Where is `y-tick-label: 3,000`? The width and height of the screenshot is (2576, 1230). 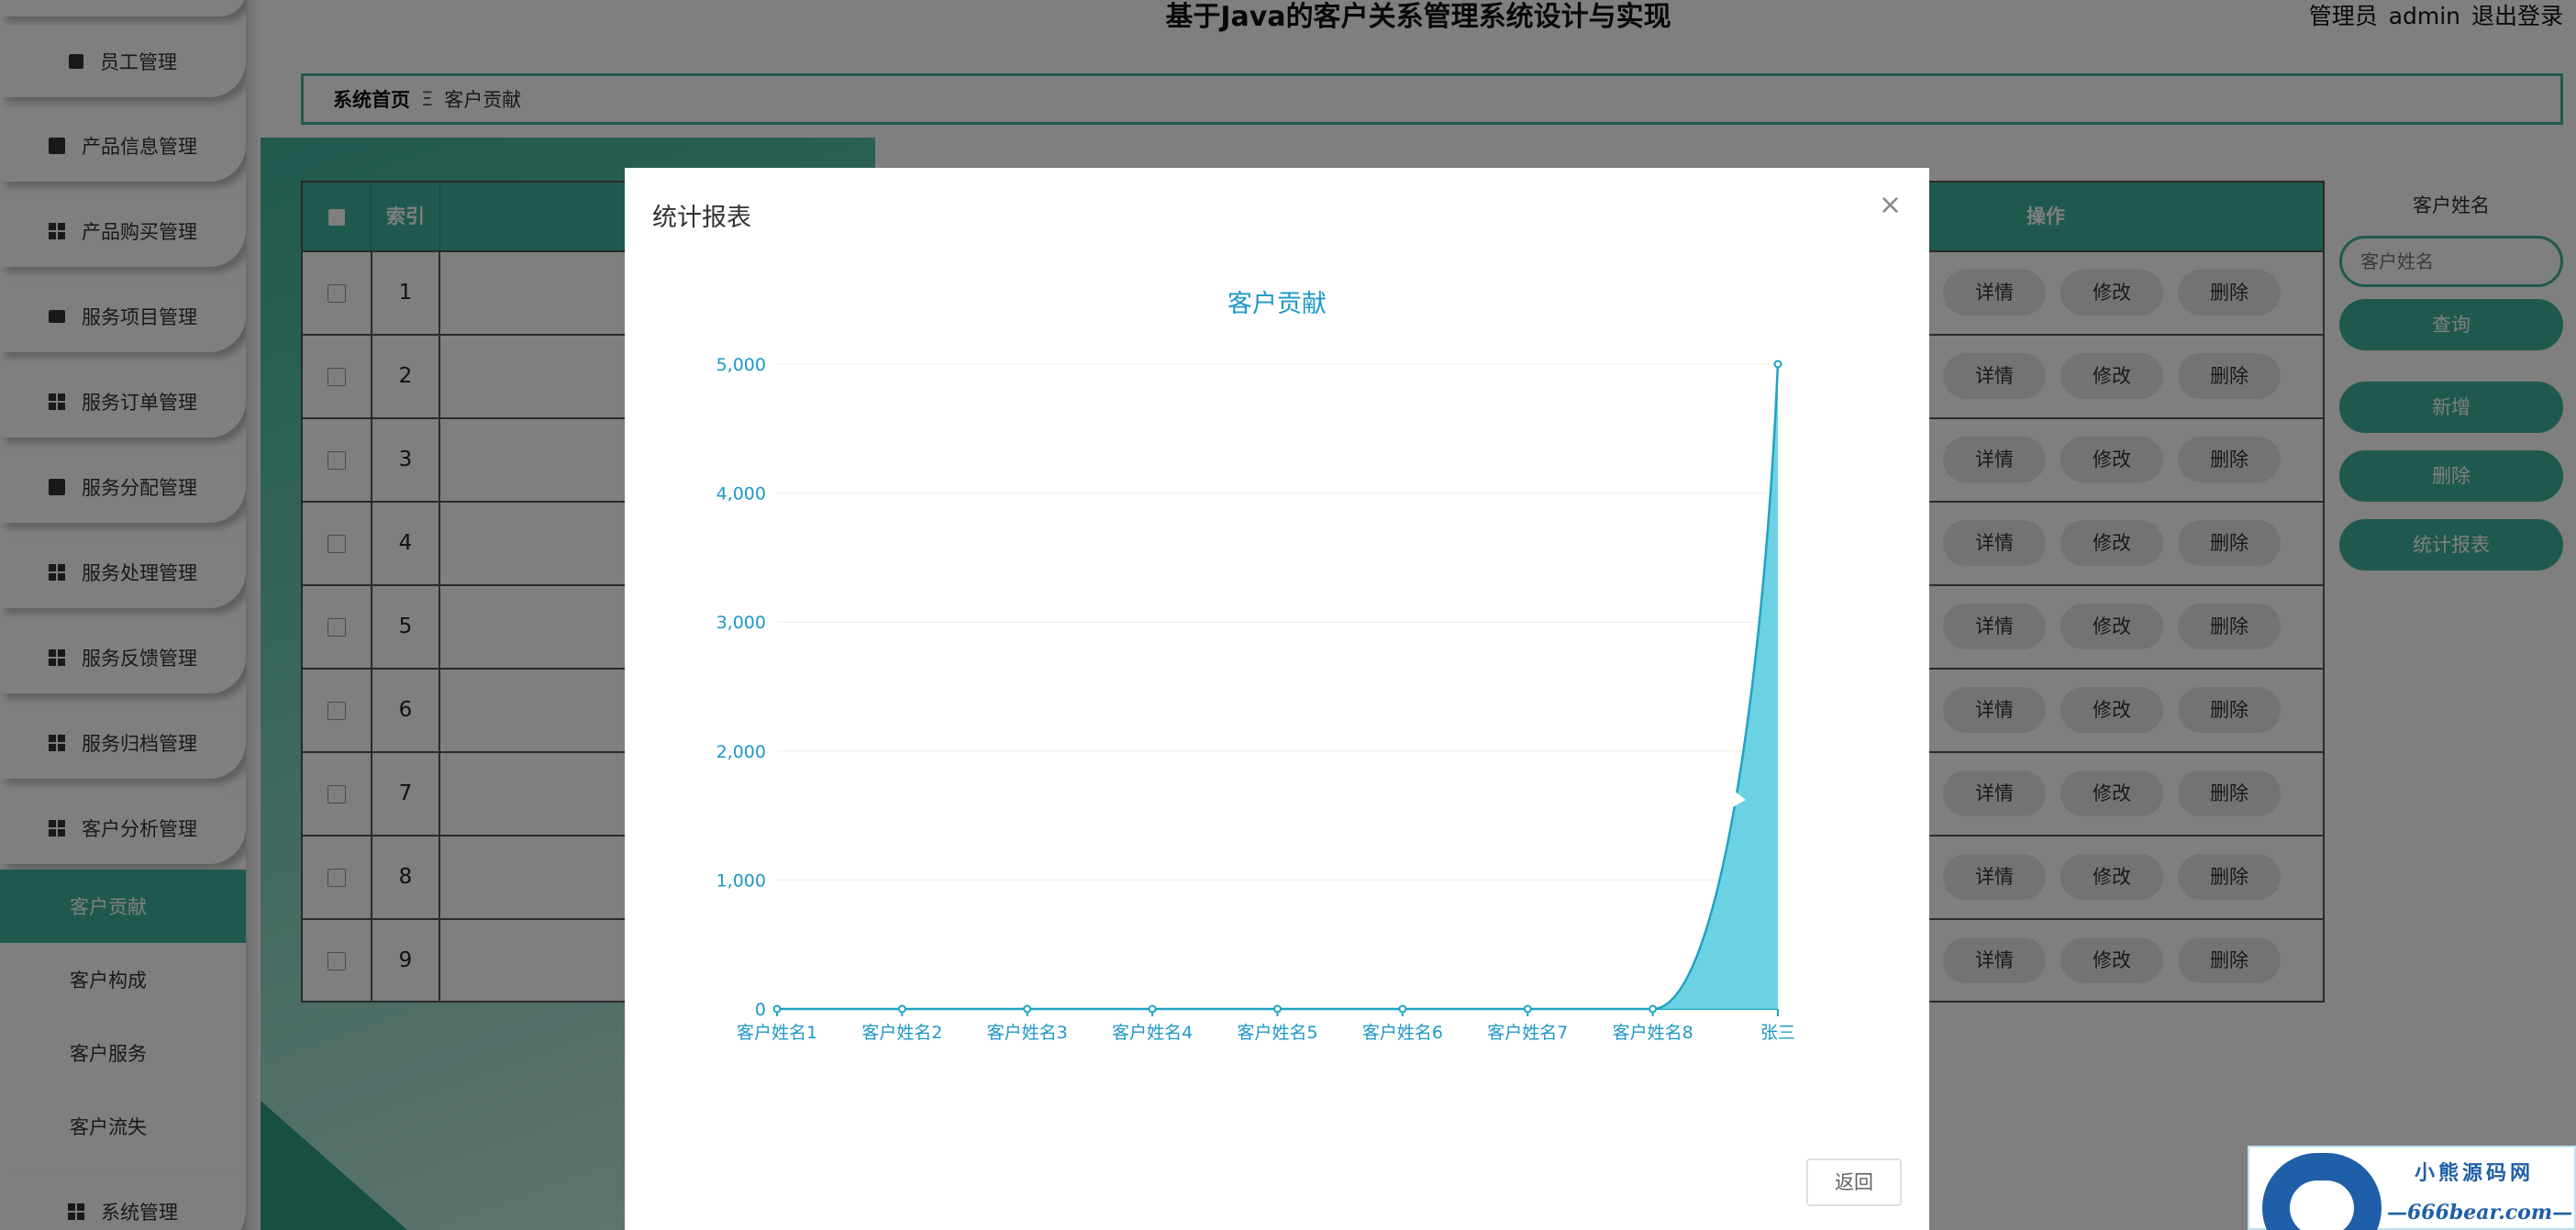 y-tick-label: 3,000 is located at coordinates (741, 623).